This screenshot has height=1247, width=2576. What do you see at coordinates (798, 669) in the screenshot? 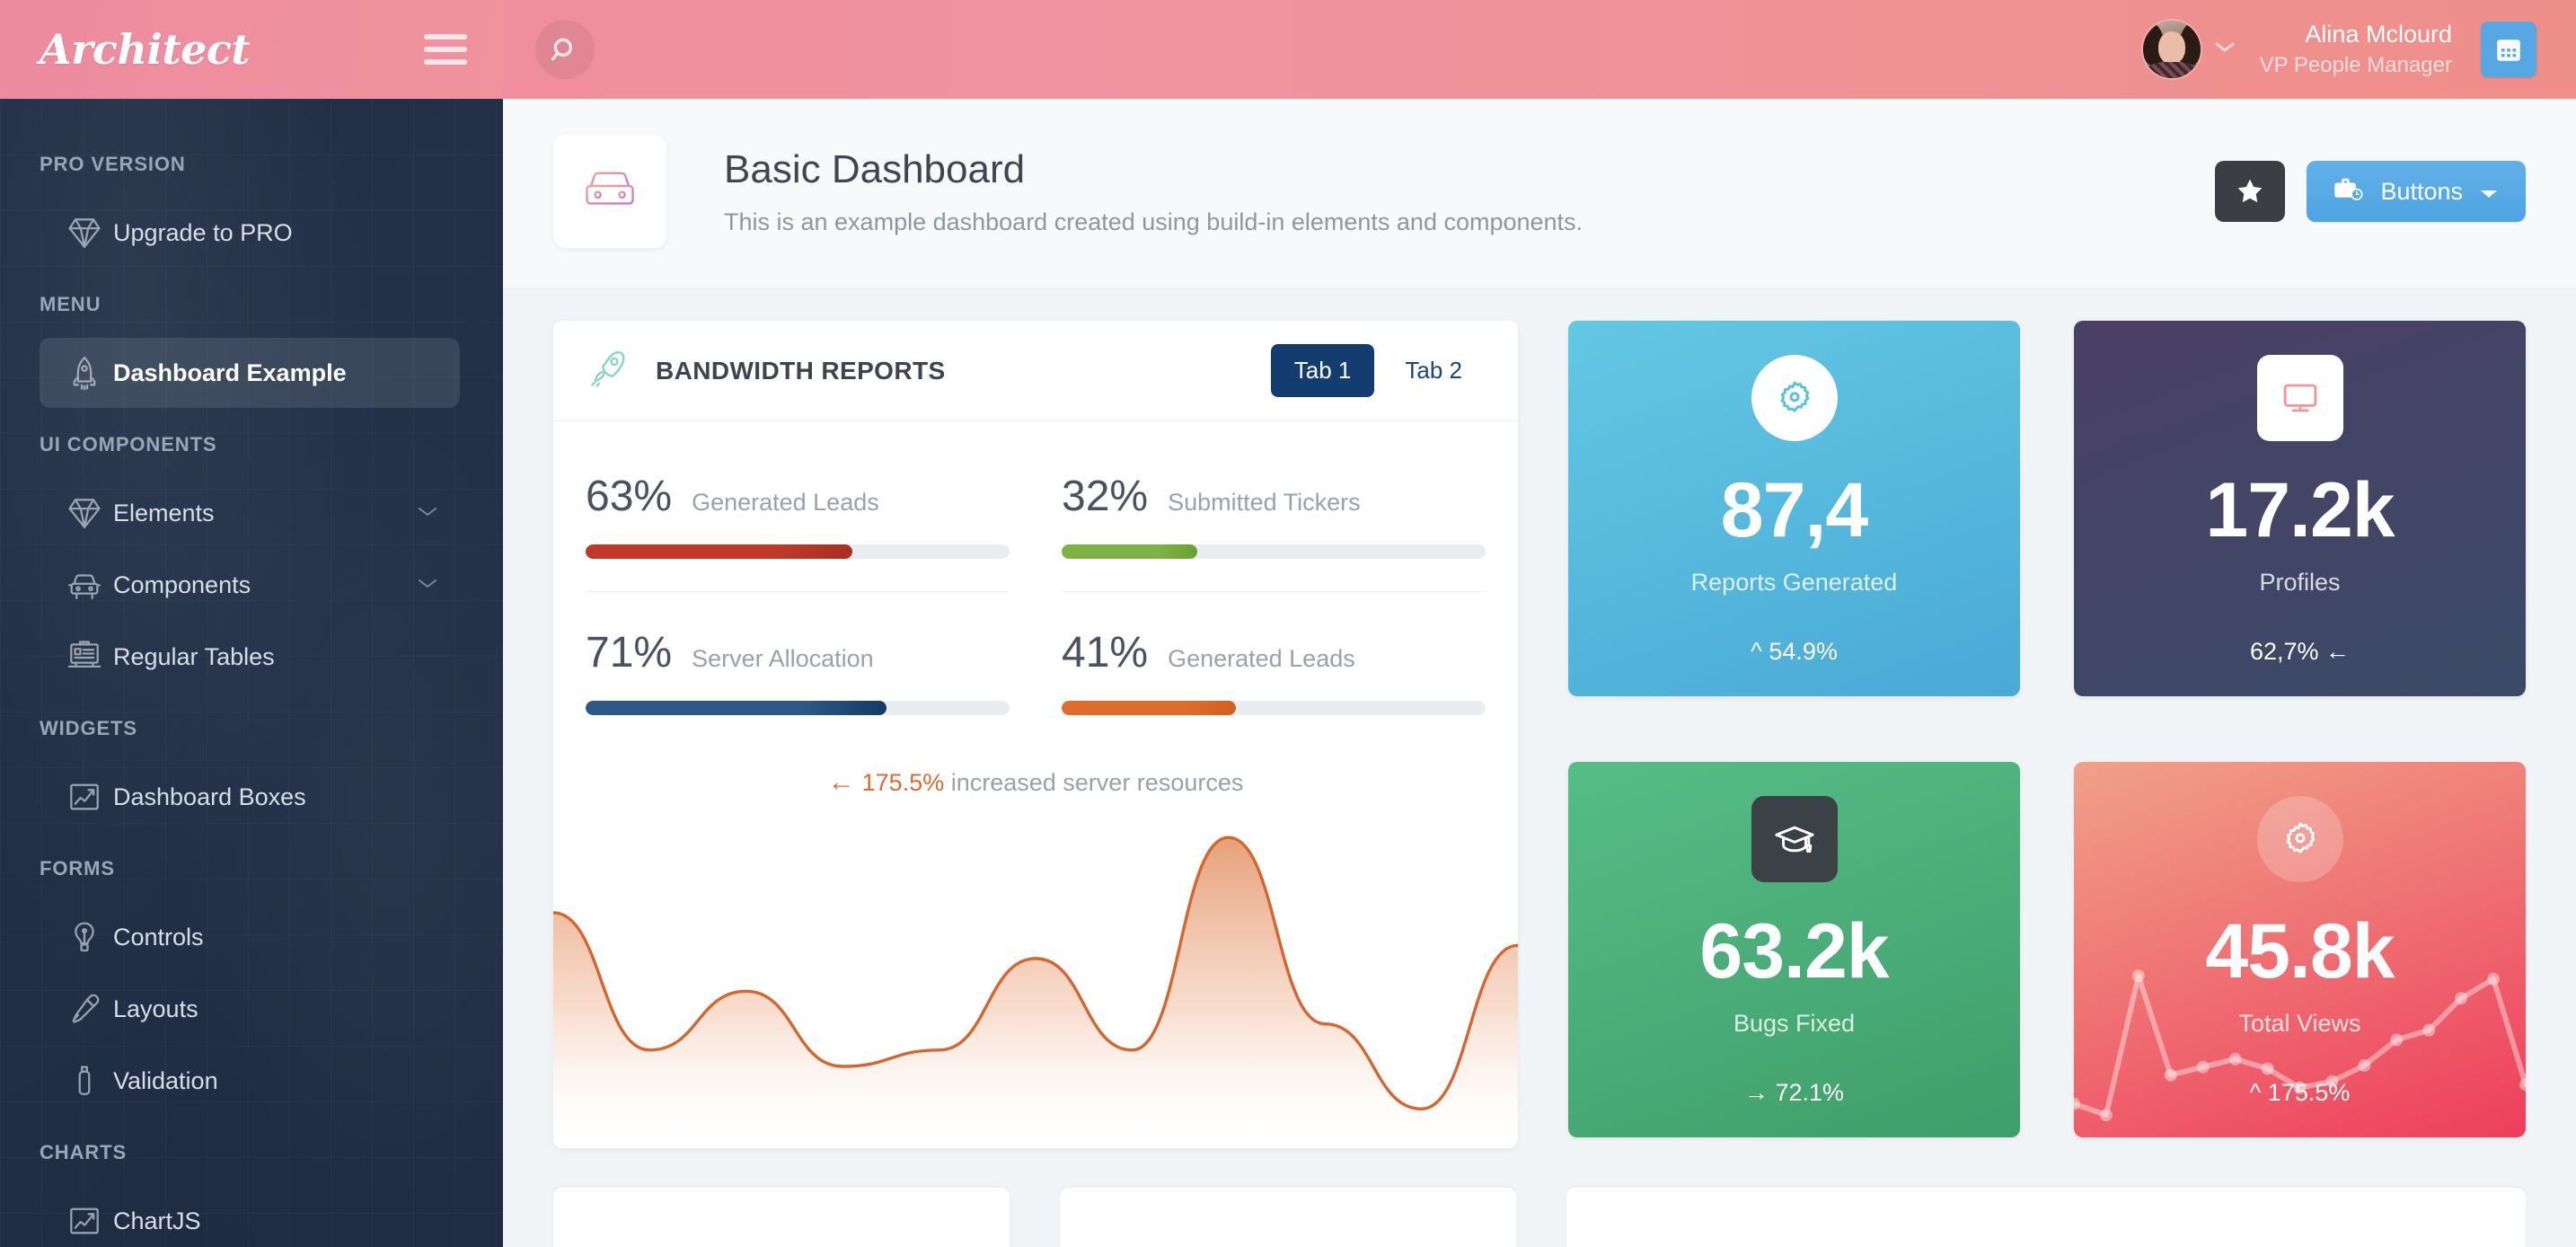
I see `progress-item: 71% Server Allocation` at bounding box center [798, 669].